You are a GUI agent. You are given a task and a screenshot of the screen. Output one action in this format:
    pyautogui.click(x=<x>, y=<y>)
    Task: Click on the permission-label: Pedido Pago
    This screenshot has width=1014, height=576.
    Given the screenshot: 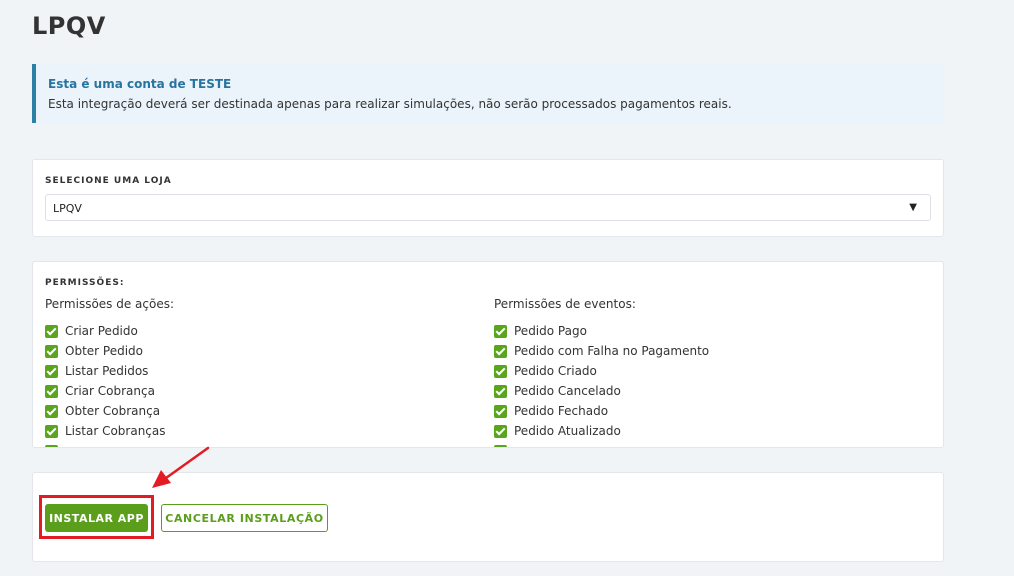 What is the action you would take?
    pyautogui.click(x=550, y=331)
    